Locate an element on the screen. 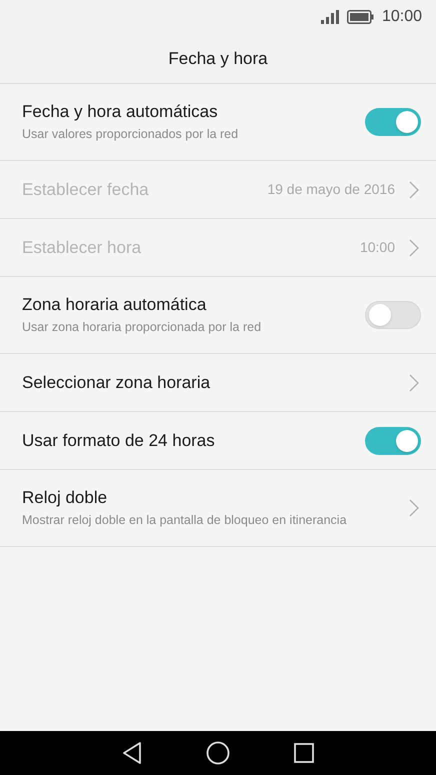  setting-label: Zona horaria automática is located at coordinates (115, 305).